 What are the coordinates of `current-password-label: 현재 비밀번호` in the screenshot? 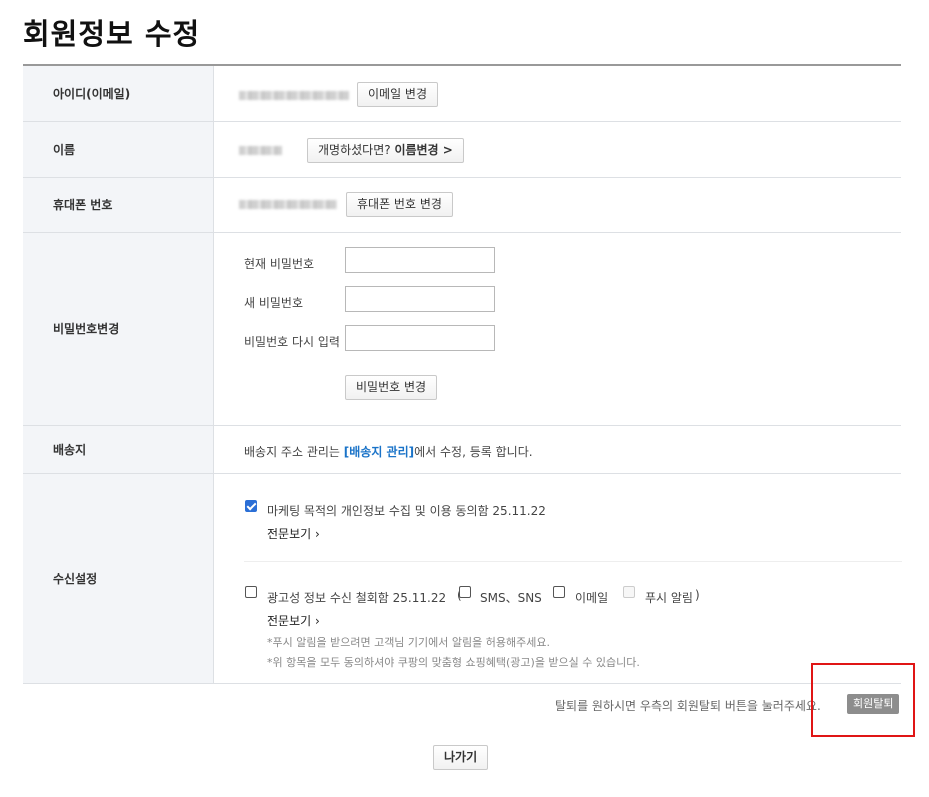 It's located at (279, 263).